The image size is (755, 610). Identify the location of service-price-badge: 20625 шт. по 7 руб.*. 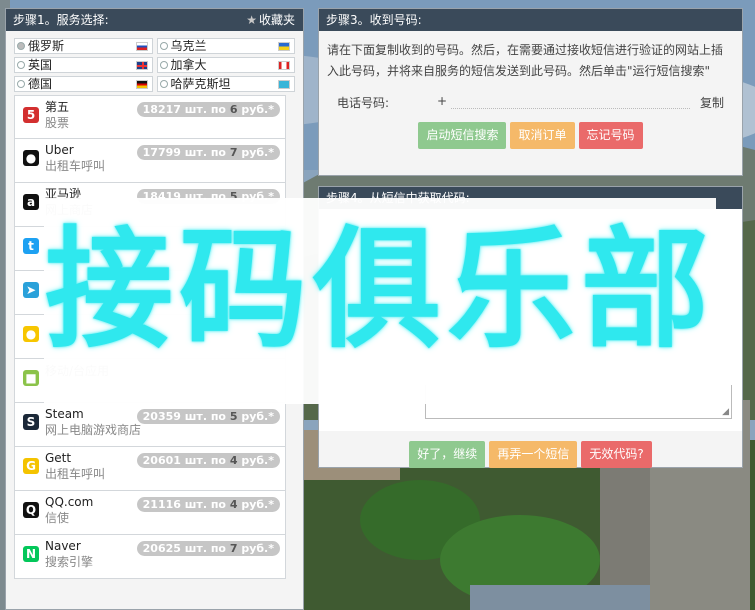
(208, 548).